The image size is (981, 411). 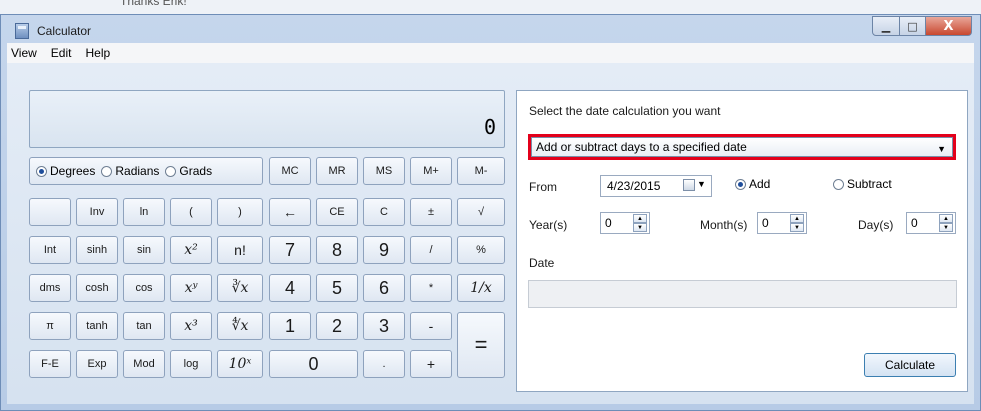 What do you see at coordinates (240, 212) in the screenshot?
I see `close-paren-button: )` at bounding box center [240, 212].